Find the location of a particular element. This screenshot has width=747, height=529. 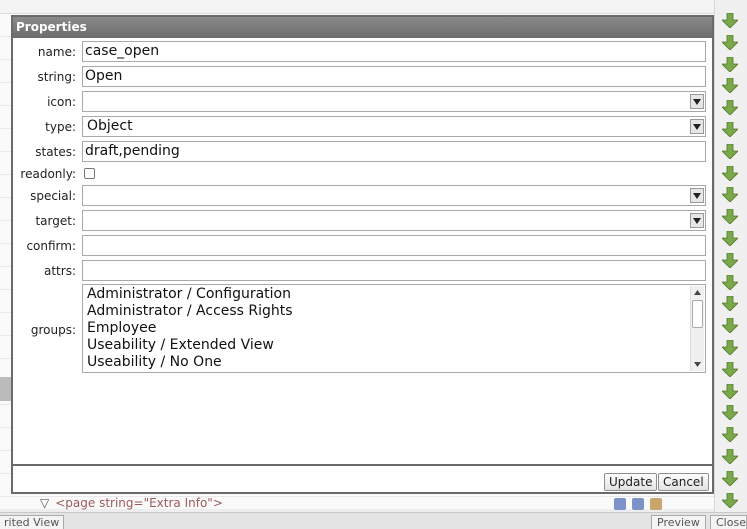

dialog-title: Properties is located at coordinates (362, 27).